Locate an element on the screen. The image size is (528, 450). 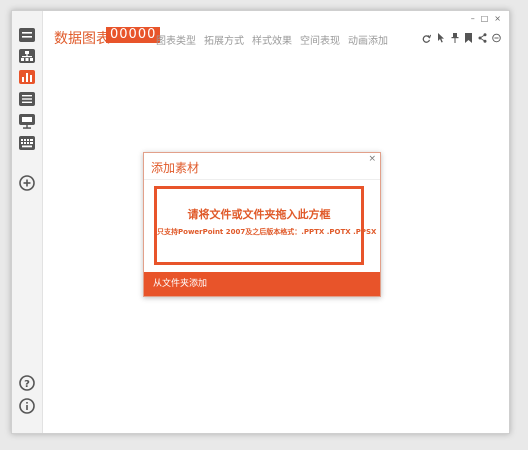
maximize-button: □ is located at coordinates (485, 18).